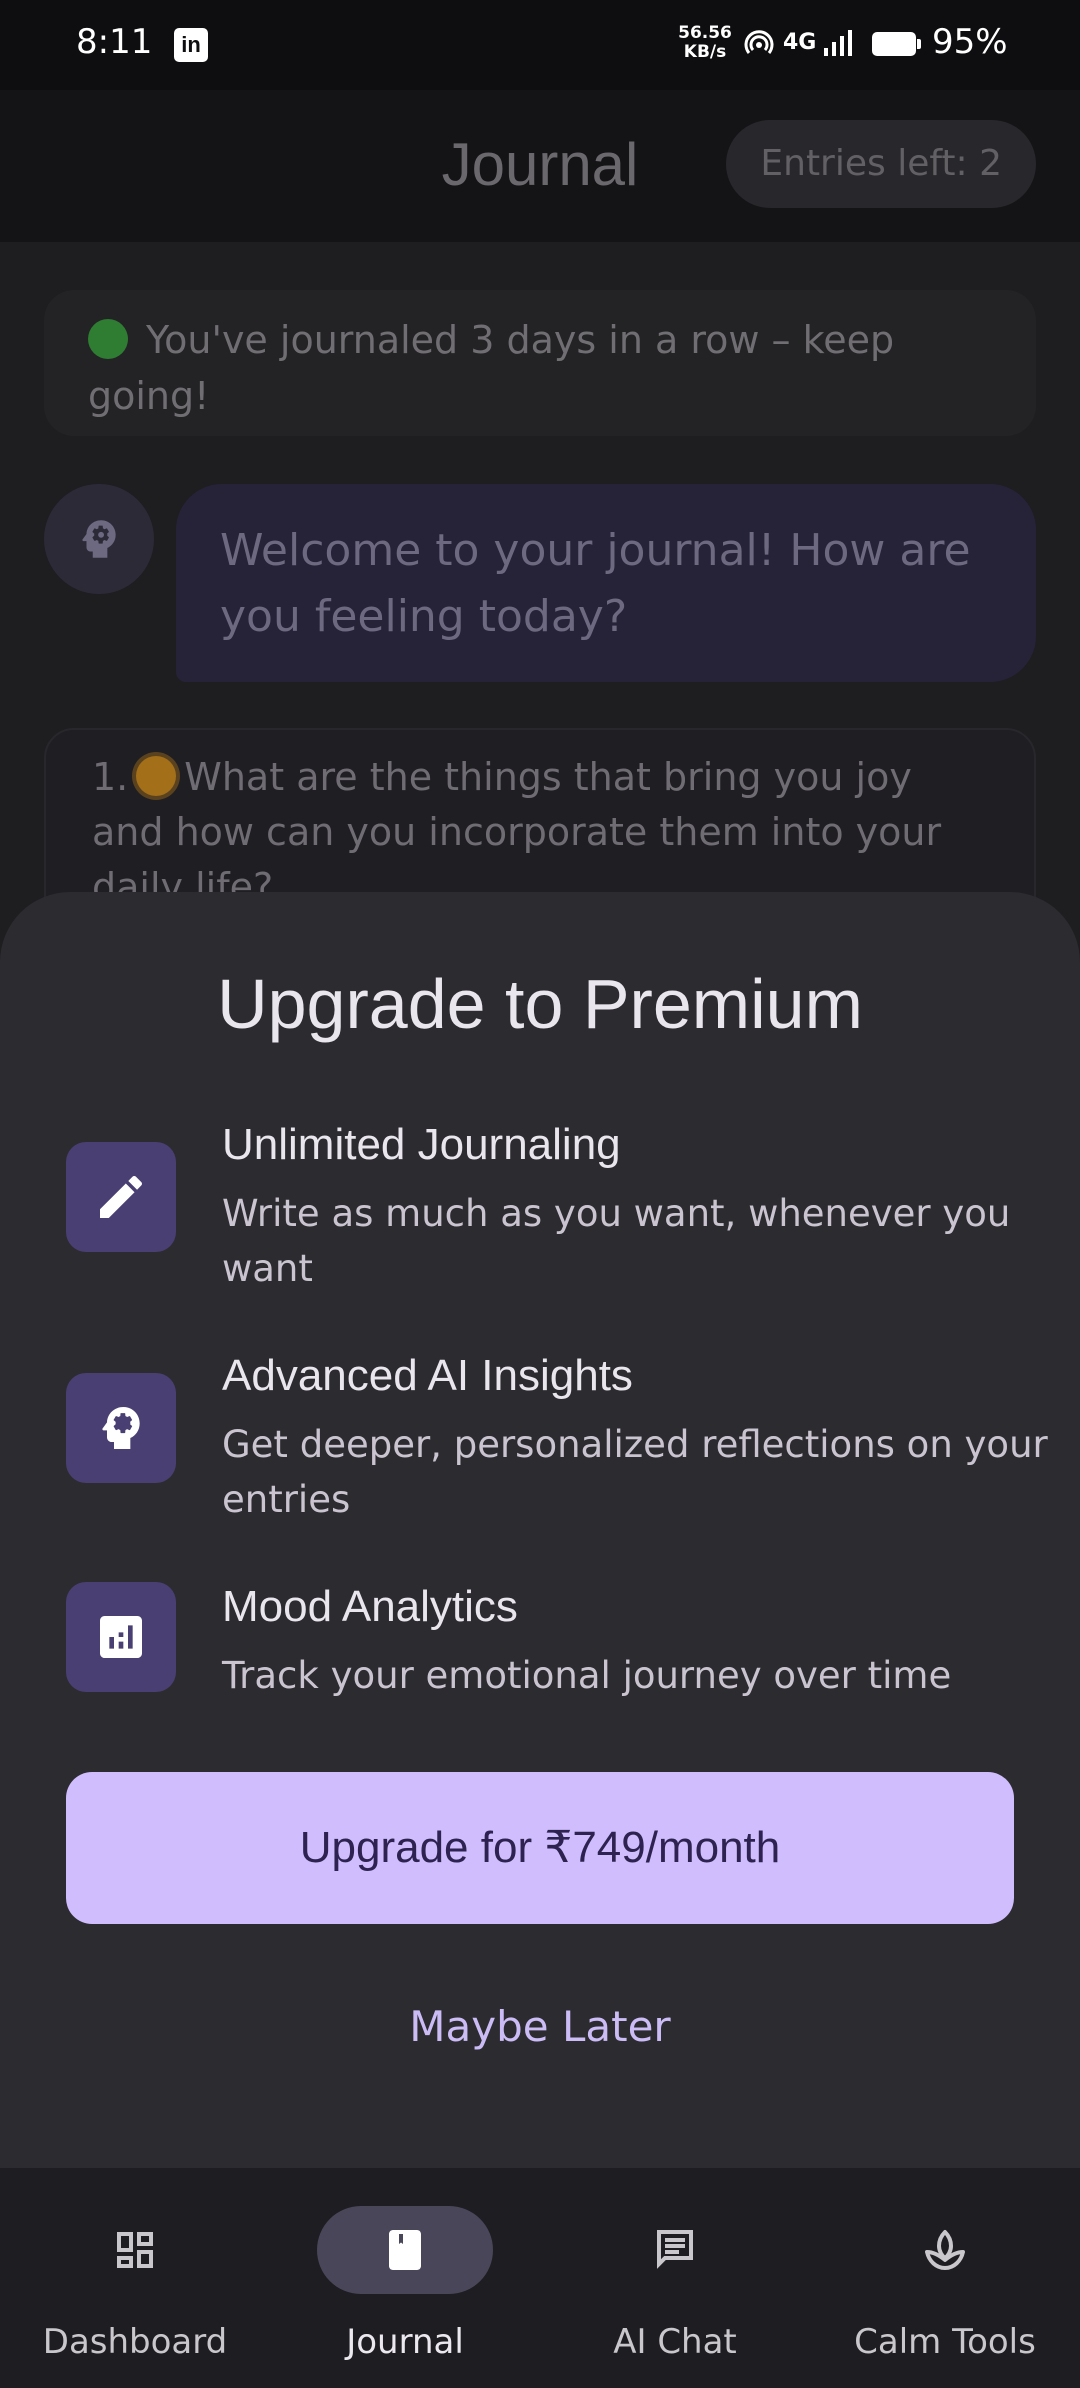 This screenshot has width=1080, height=2388. I want to click on speed-value: 56.56, so click(705, 33).